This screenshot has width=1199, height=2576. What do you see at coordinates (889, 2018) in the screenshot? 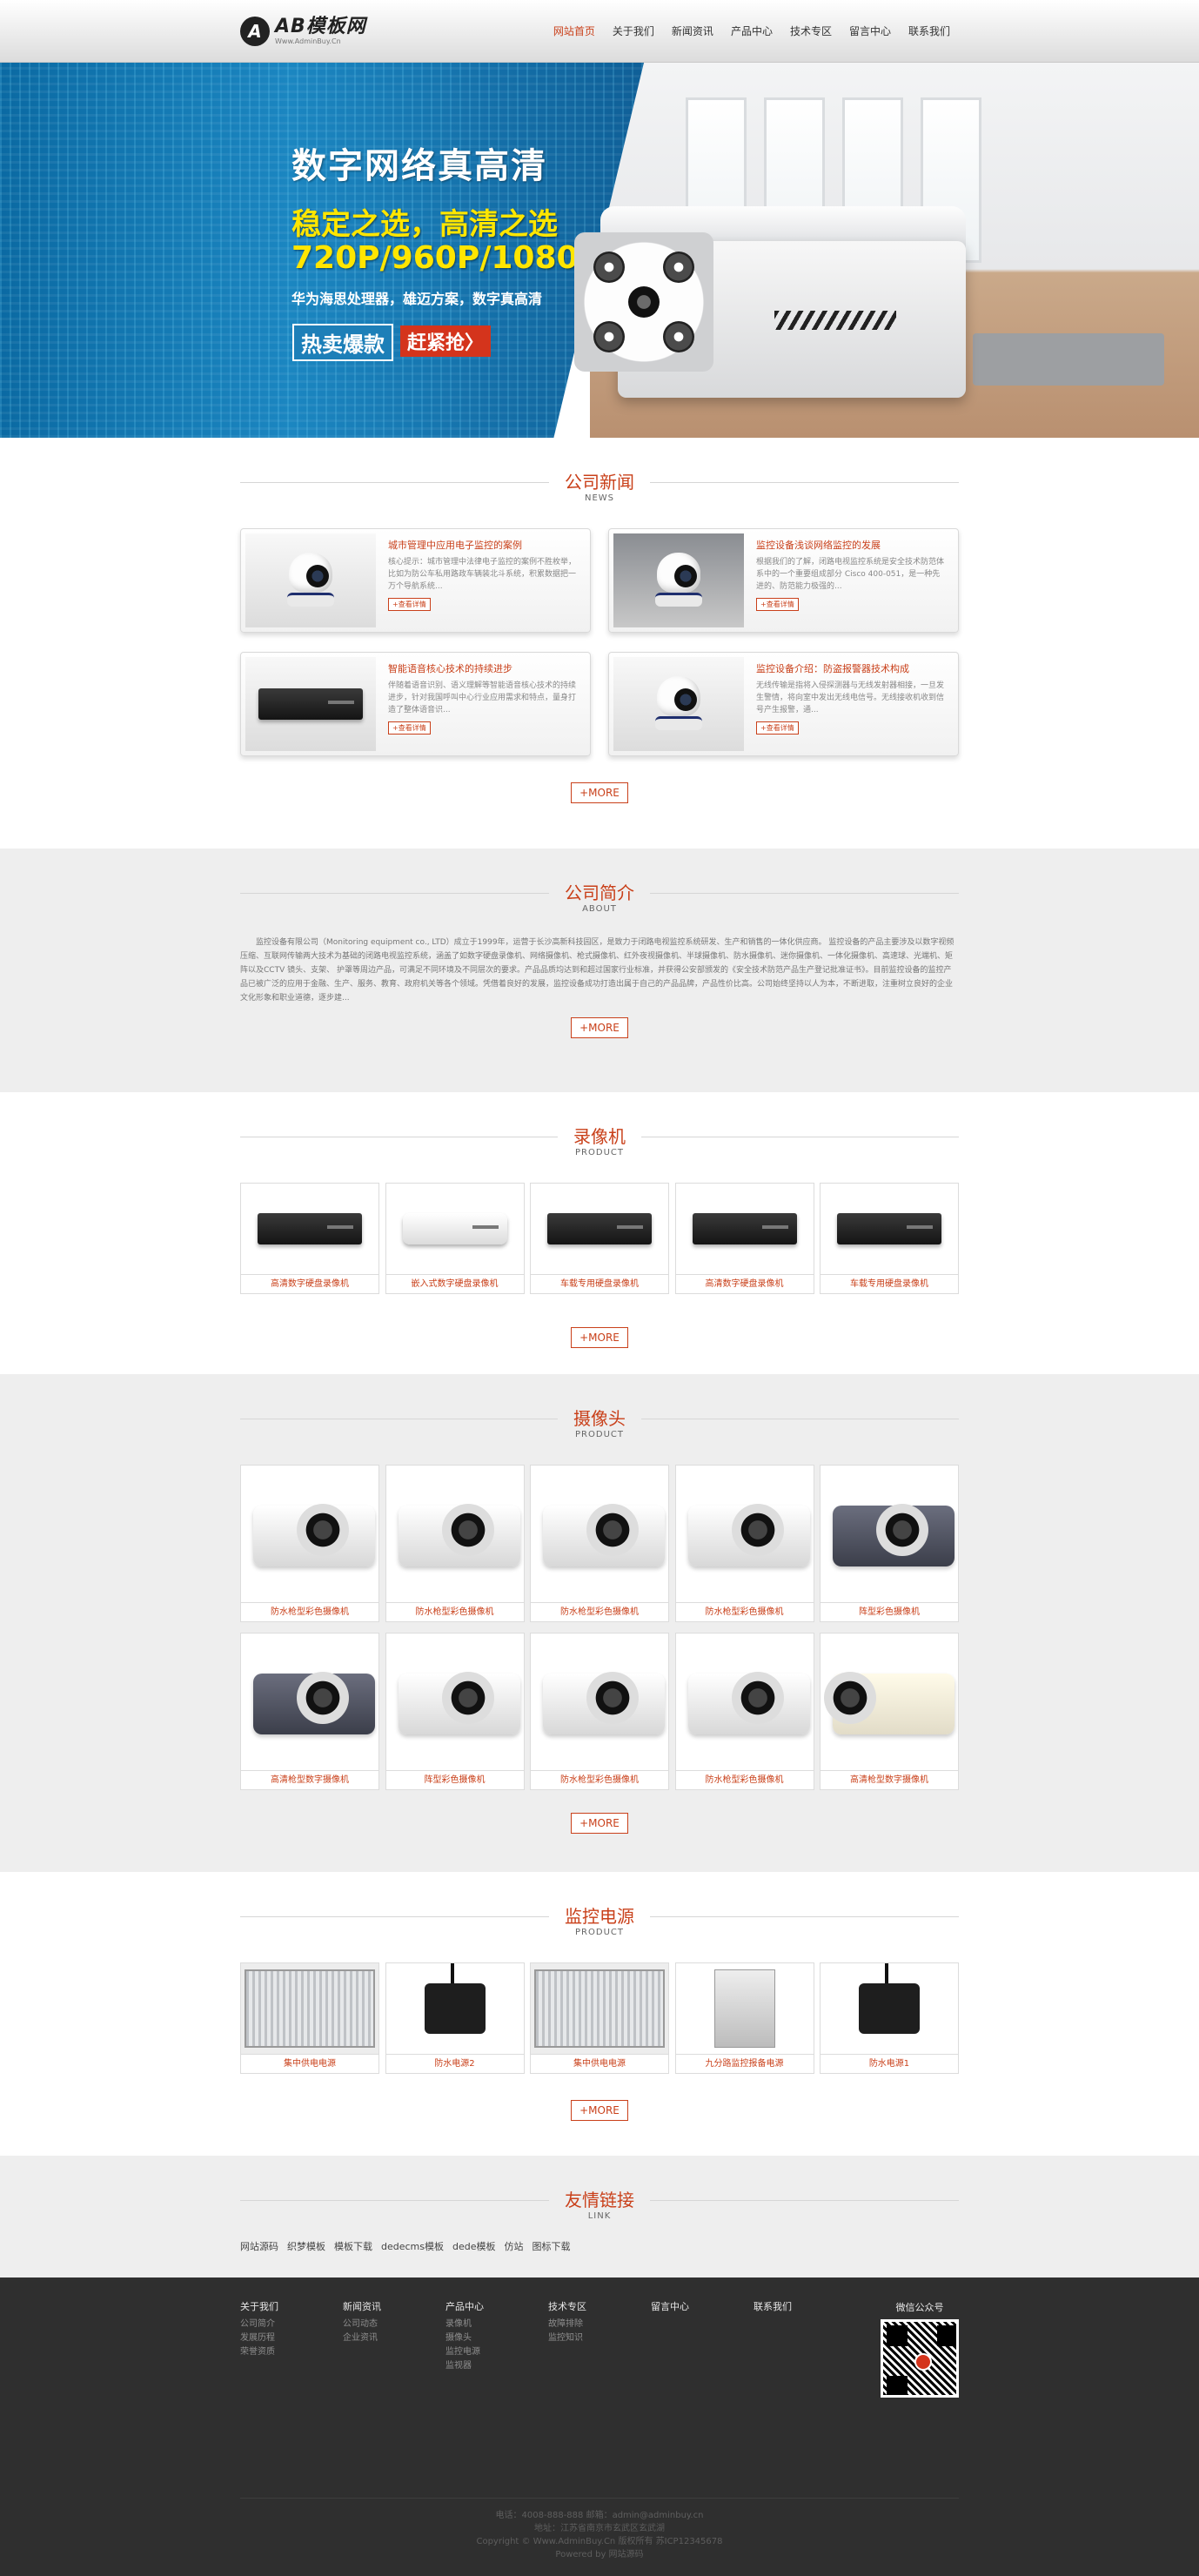
I see `product-card: 防水电源1` at bounding box center [889, 2018].